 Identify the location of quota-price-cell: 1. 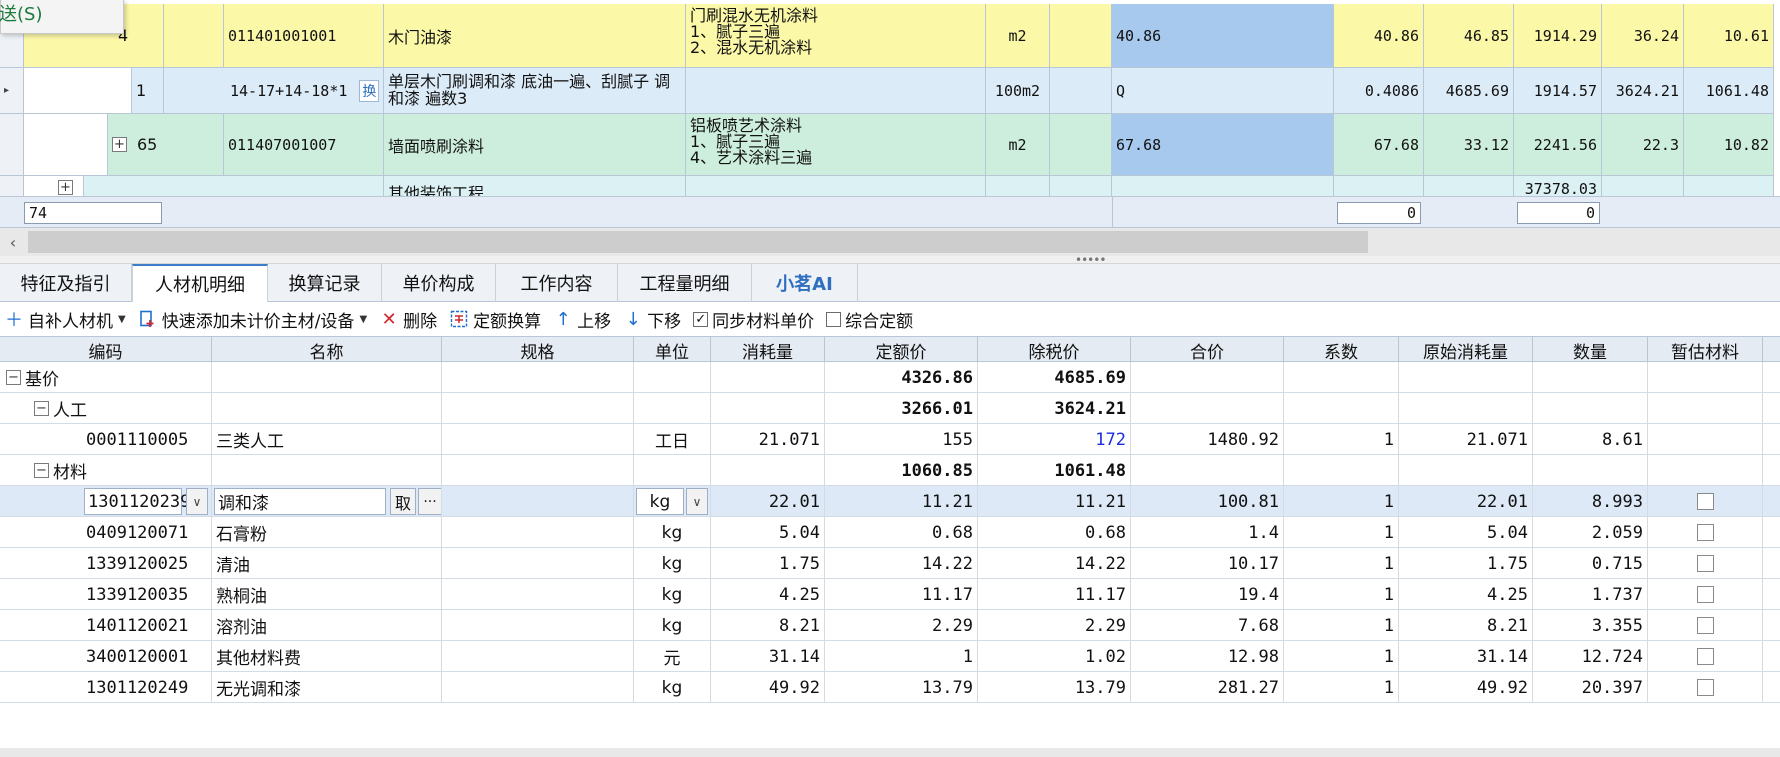
(901, 656).